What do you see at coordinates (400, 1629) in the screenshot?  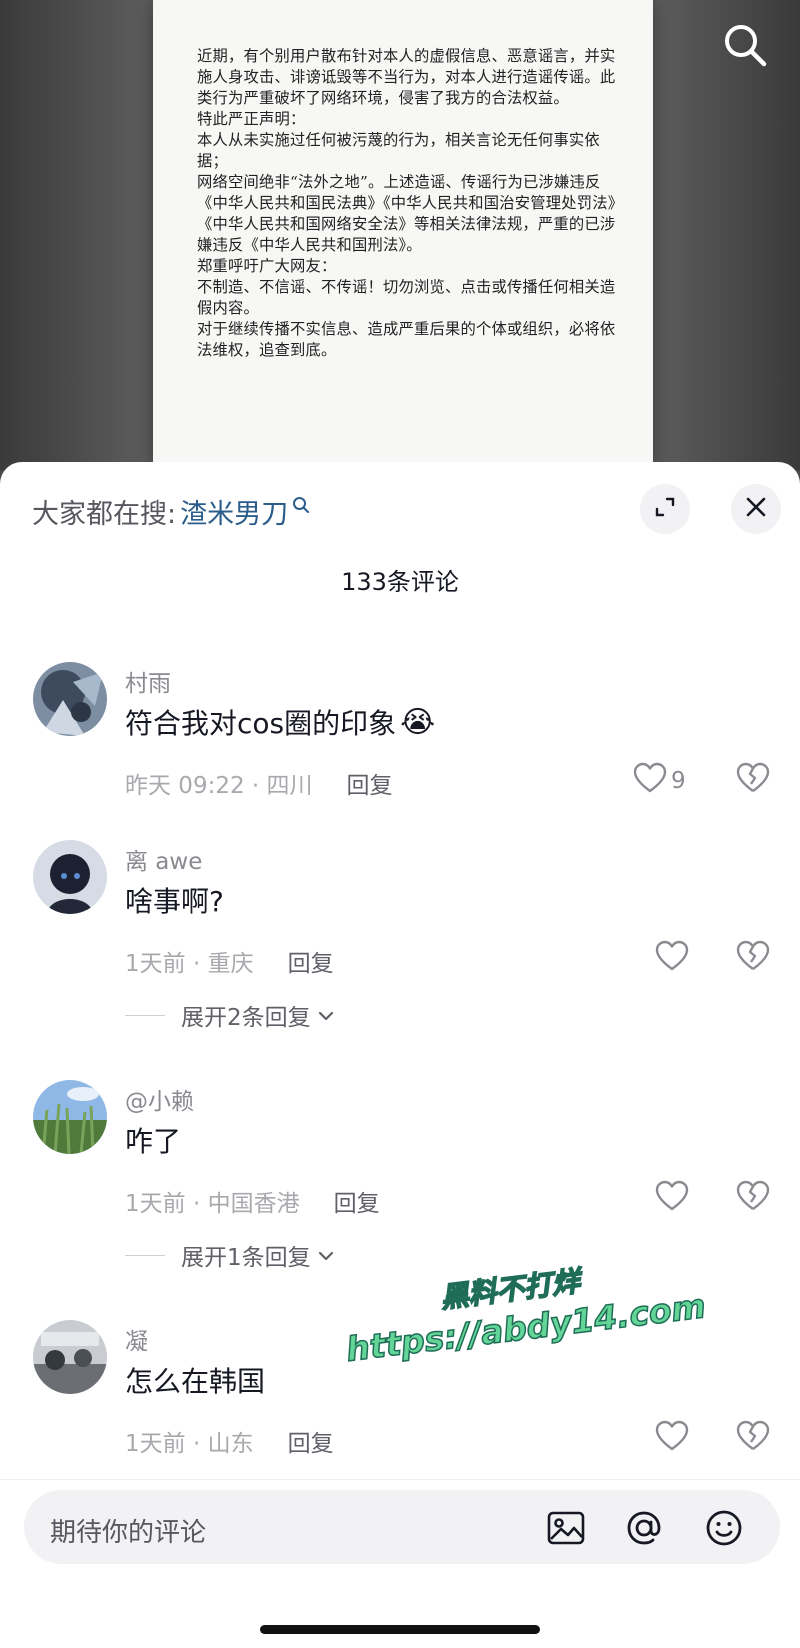 I see `home-indicator` at bounding box center [400, 1629].